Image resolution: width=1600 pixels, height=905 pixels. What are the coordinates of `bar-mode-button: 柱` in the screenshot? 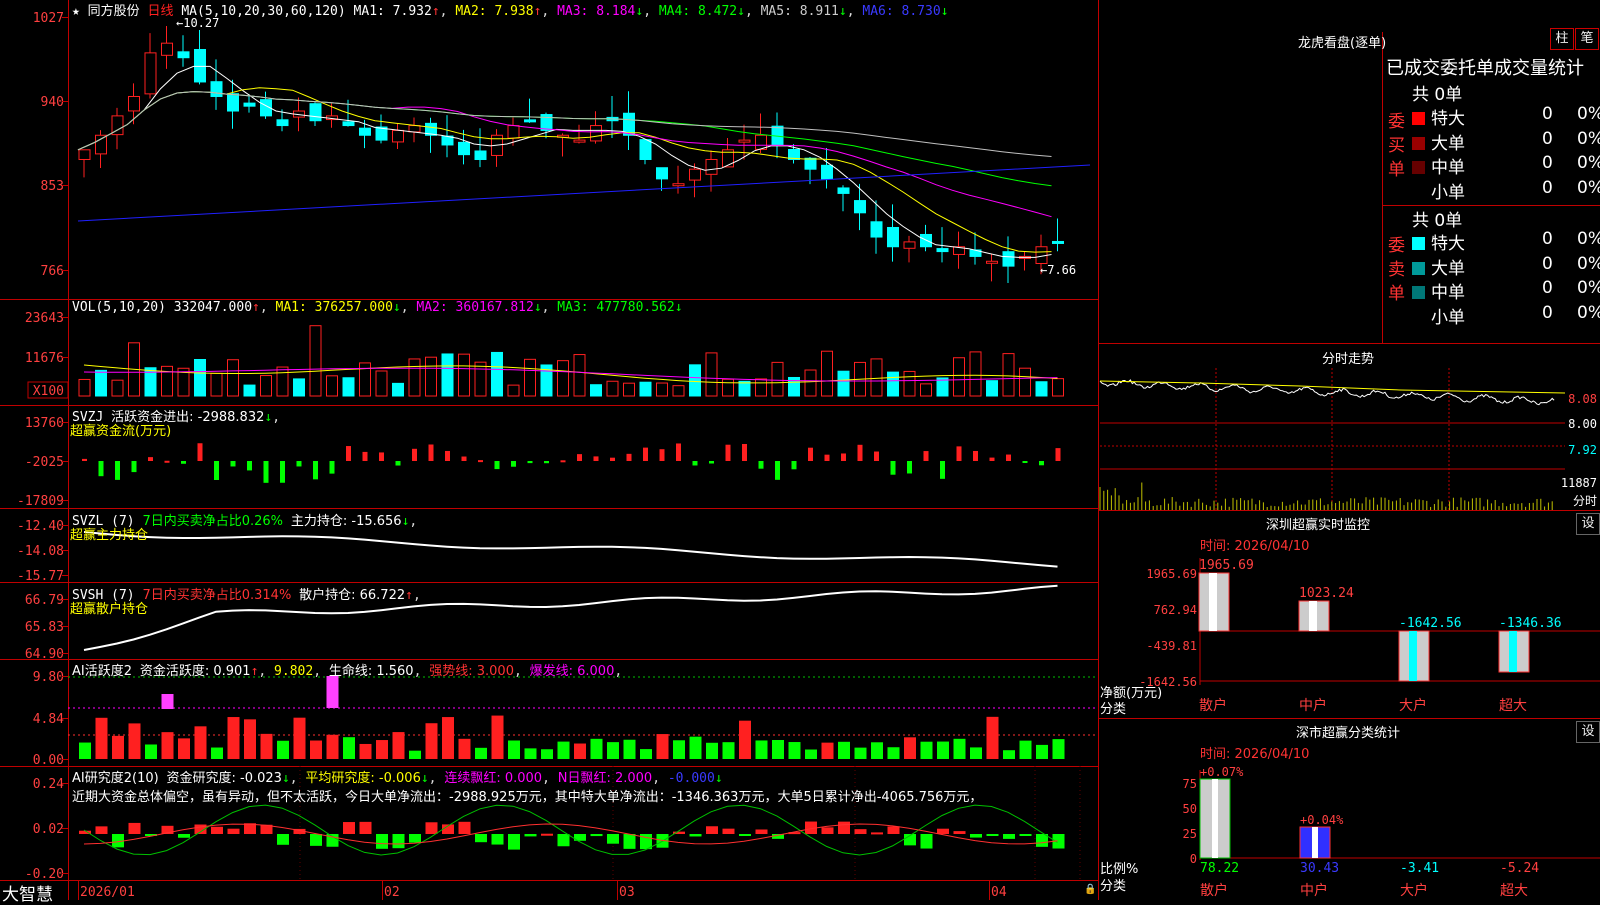 It's located at (1562, 39).